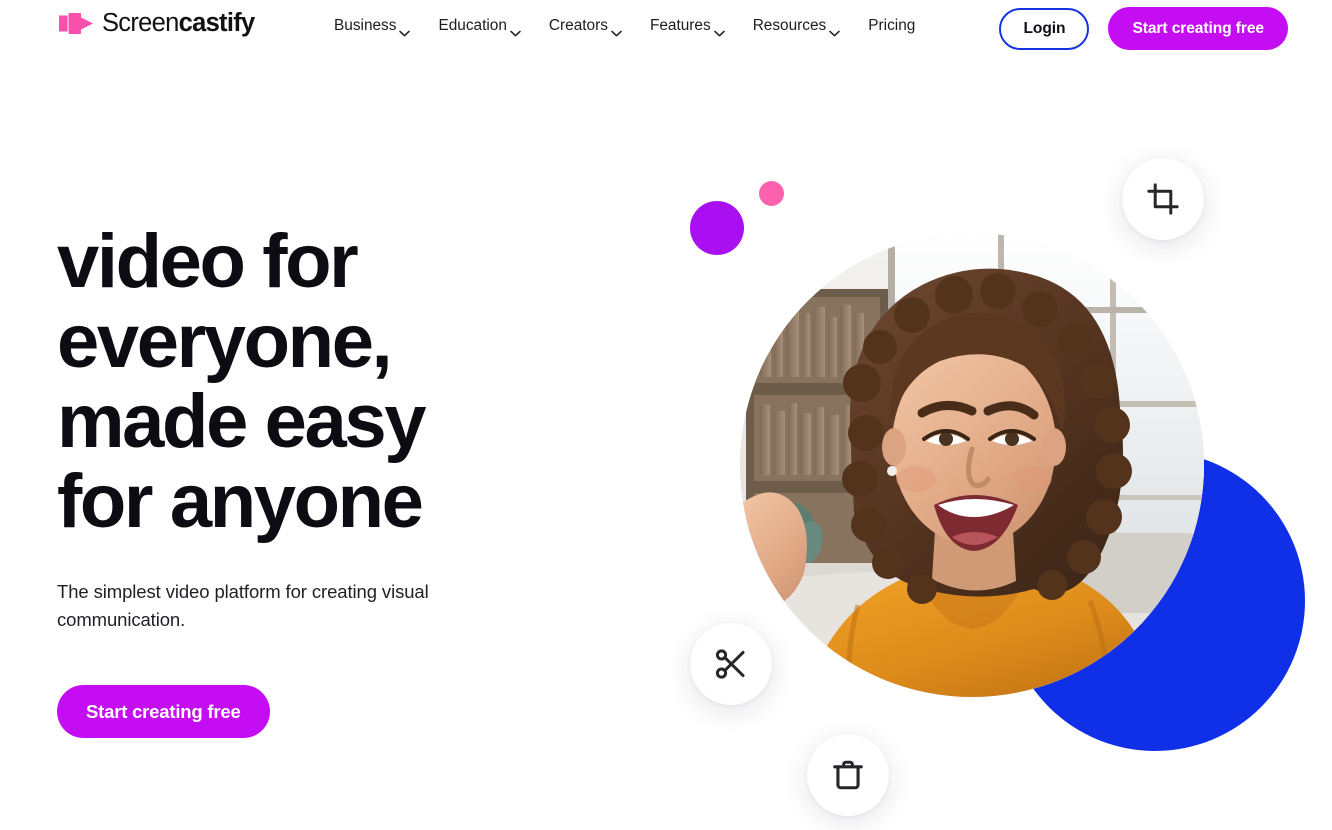 The width and height of the screenshot is (1332, 830). Describe the element at coordinates (717, 228) in the screenshot. I see `purple-dot-decoration` at that location.